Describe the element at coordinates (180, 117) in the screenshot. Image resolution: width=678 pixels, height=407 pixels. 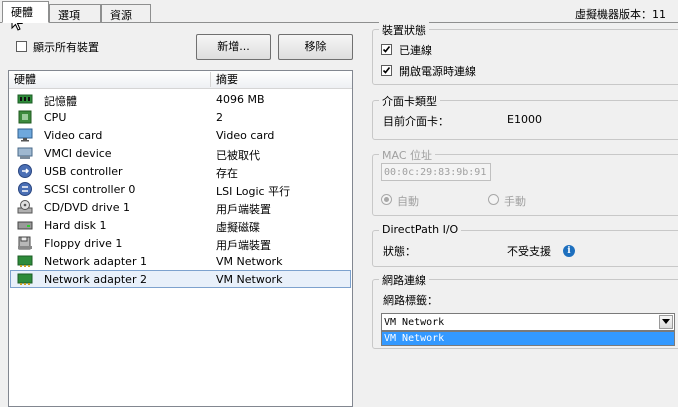
I see `device-row-cpu: CPU 2` at that location.